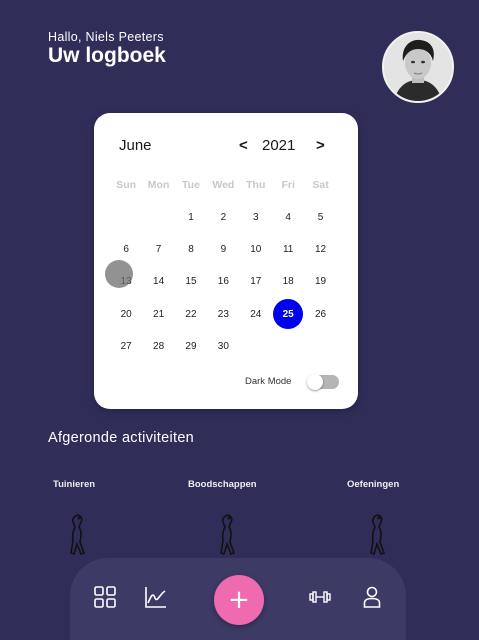 The image size is (479, 640). I want to click on calendar-day: 26, so click(320, 314).